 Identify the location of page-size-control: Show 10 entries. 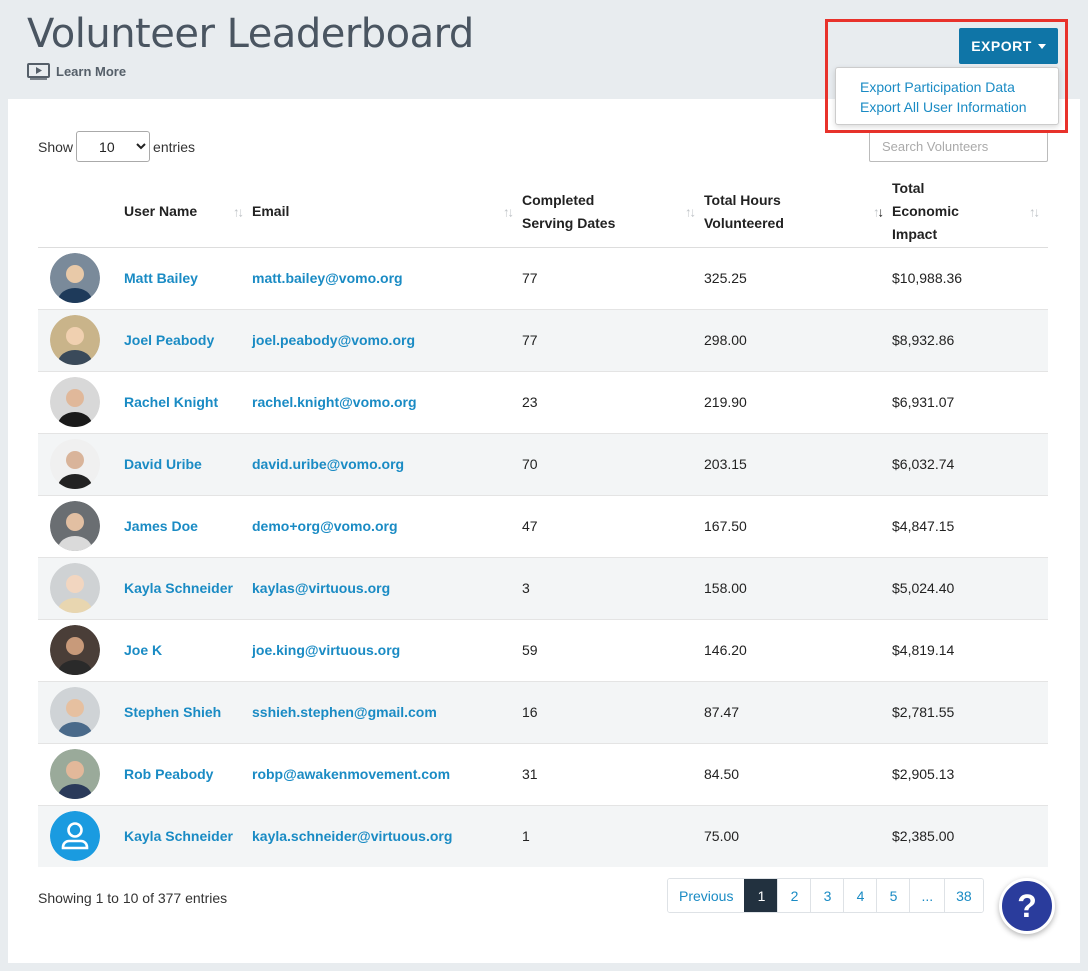
(116, 146).